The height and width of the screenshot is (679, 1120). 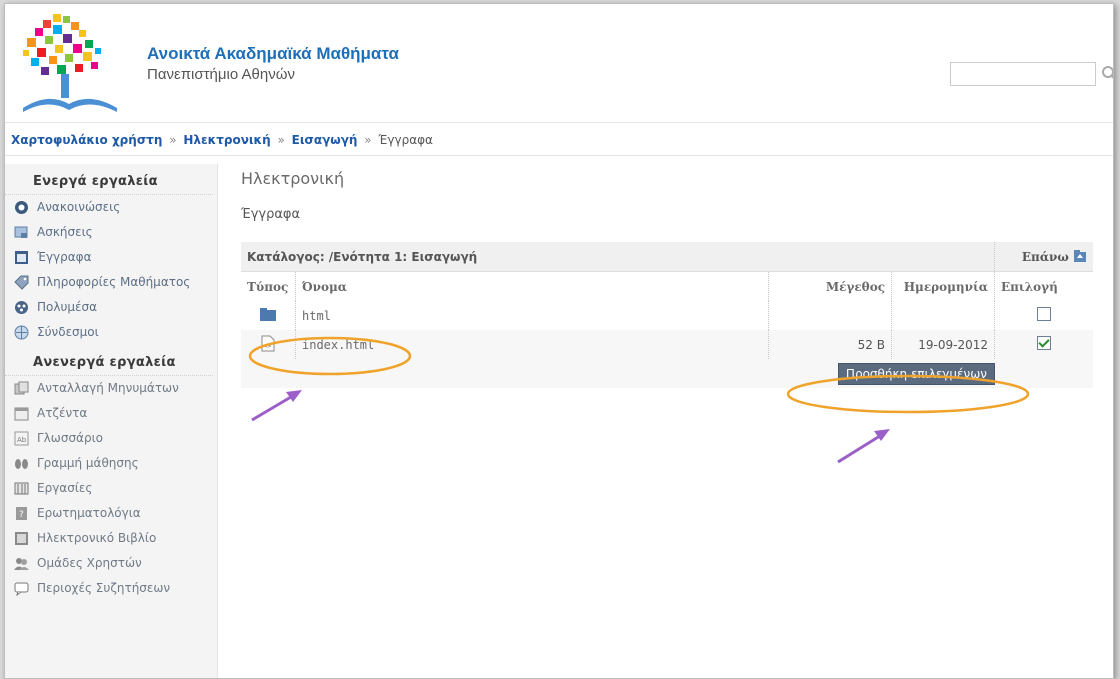 What do you see at coordinates (21, 464) in the screenshot?
I see `learning-path-icon` at bounding box center [21, 464].